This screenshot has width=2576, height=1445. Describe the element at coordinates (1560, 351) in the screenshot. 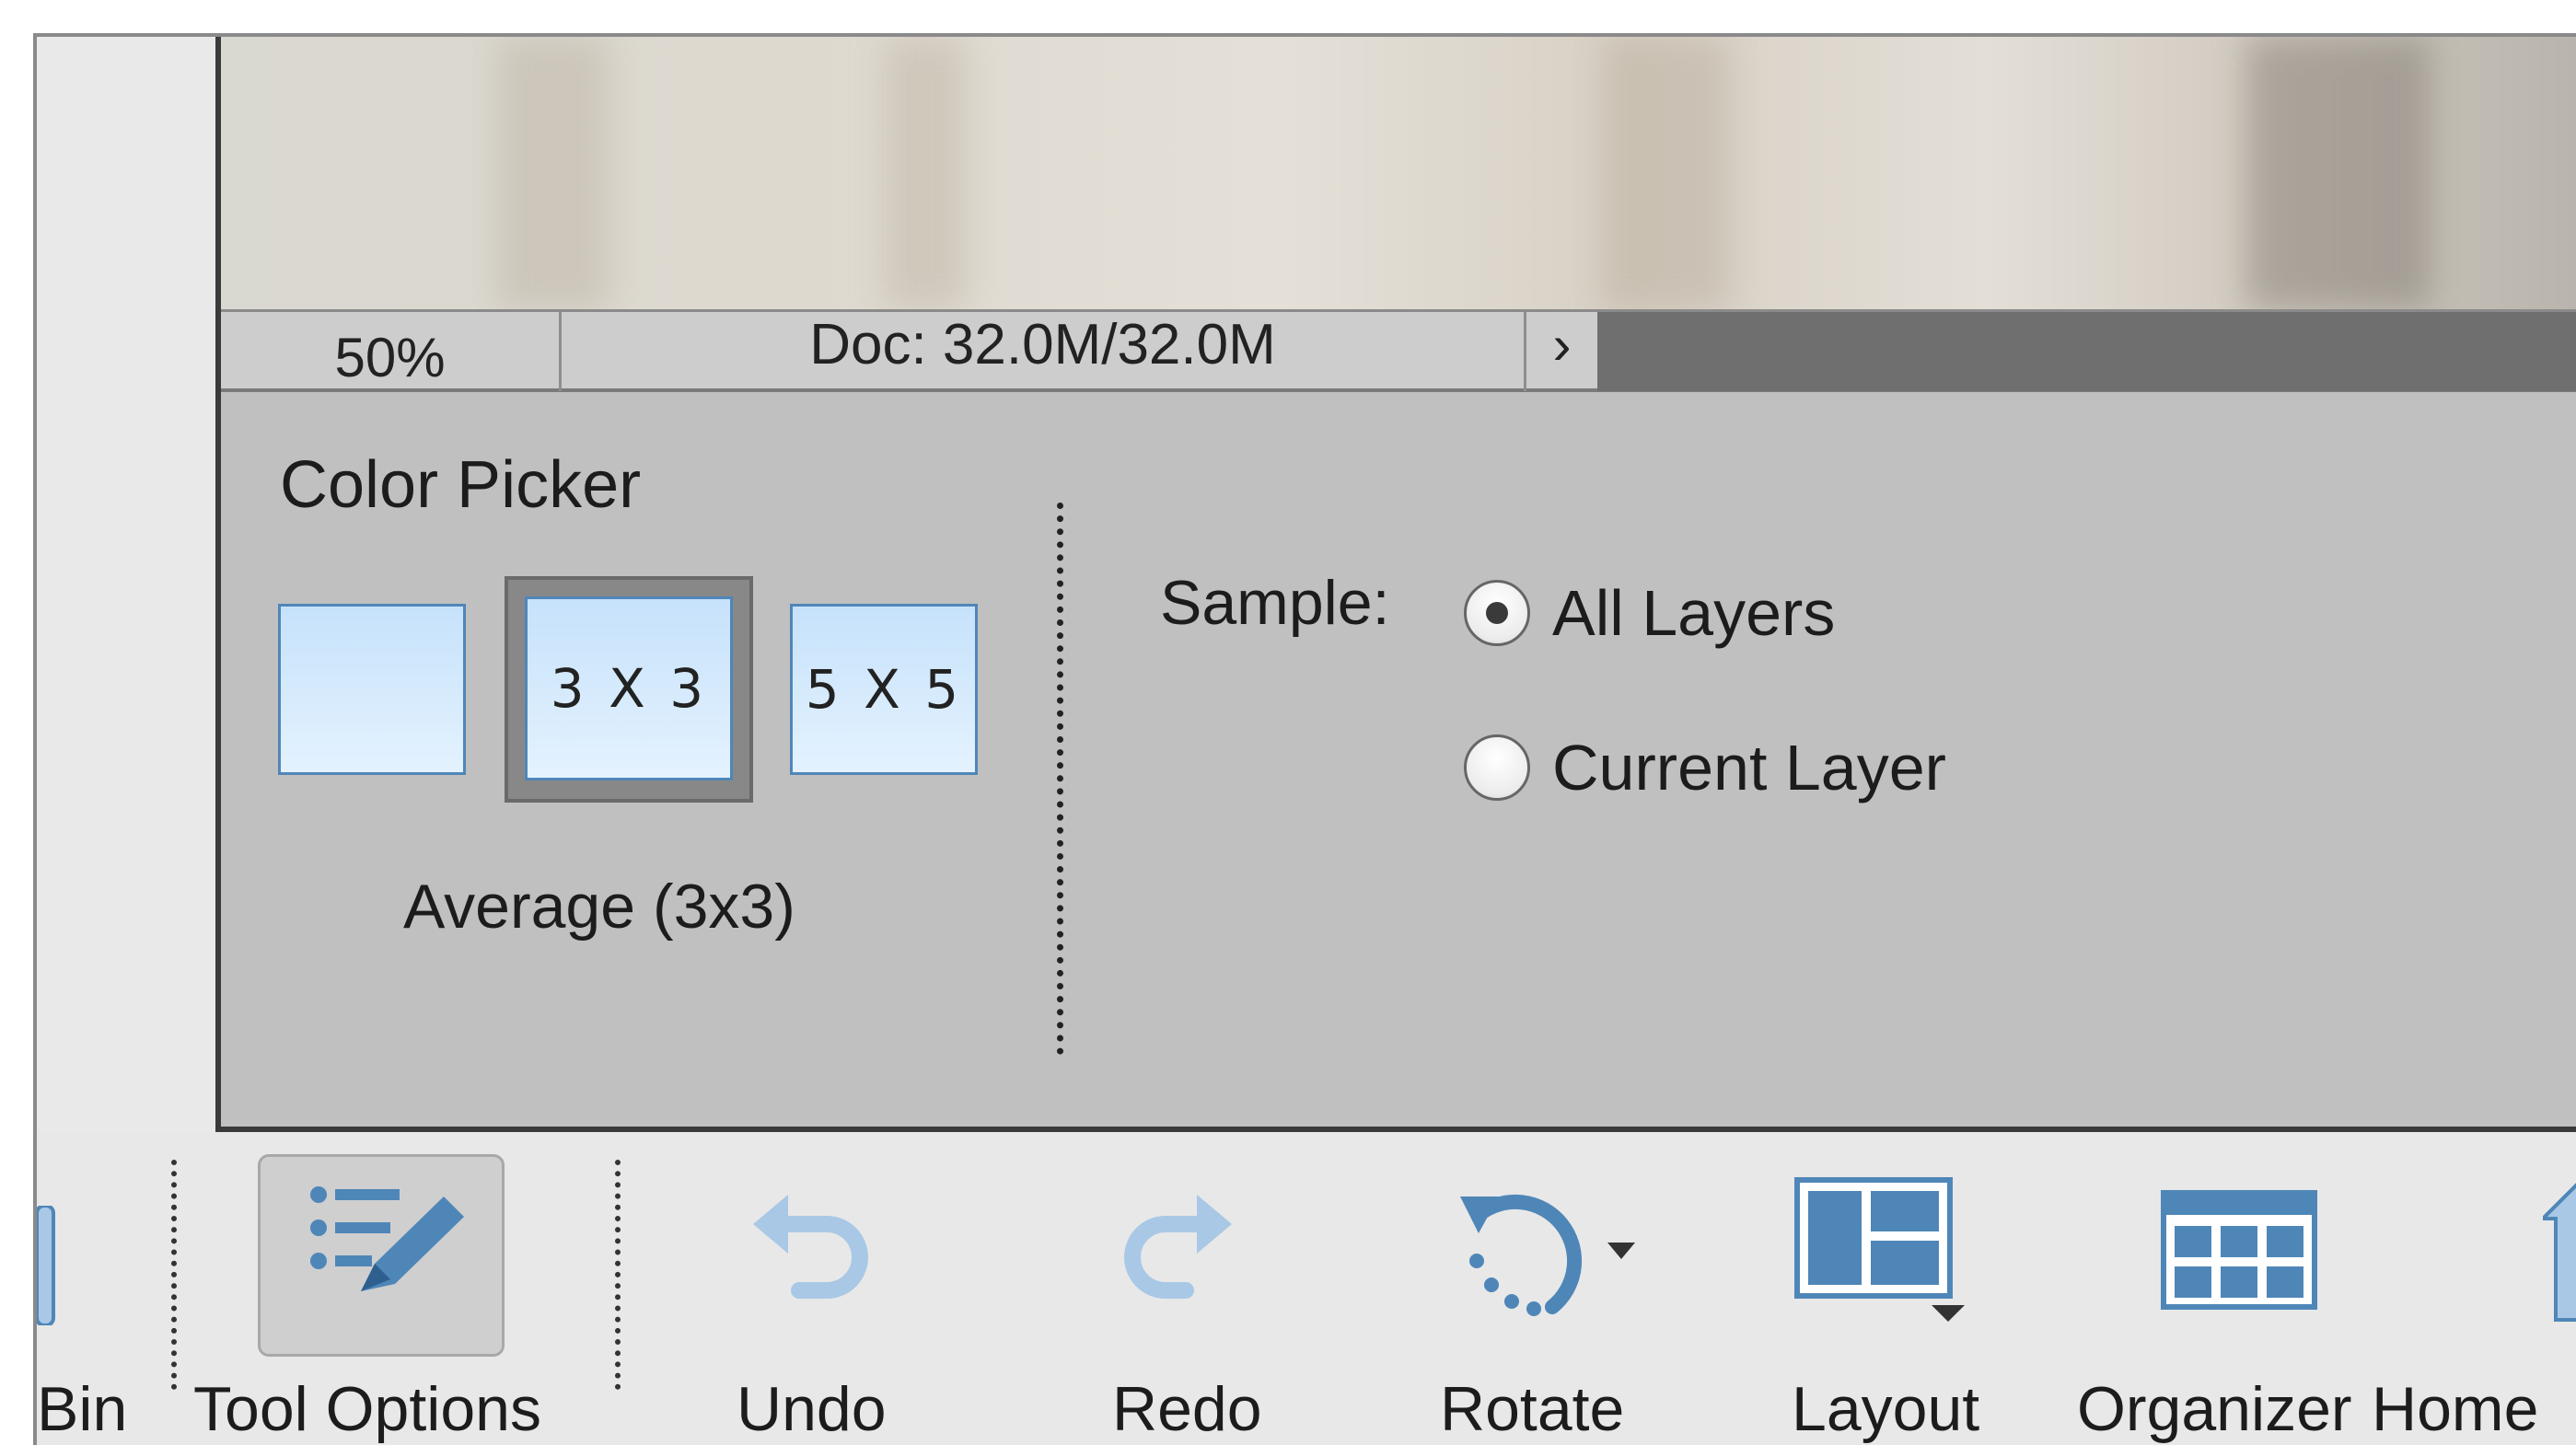

I see `status-info-arrow-button: ›` at that location.